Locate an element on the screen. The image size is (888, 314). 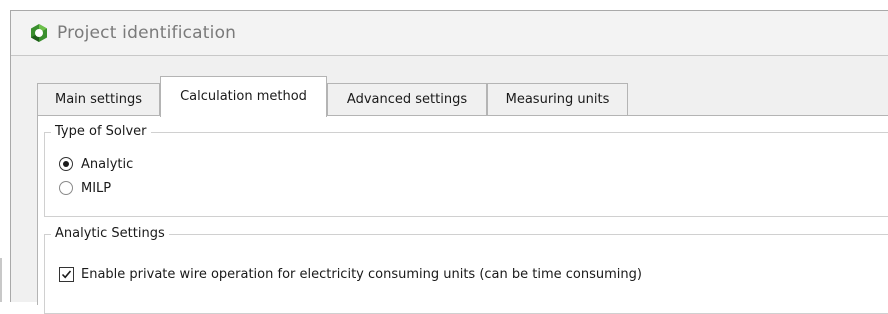
radio-analytic: Analytic is located at coordinates (96, 164).